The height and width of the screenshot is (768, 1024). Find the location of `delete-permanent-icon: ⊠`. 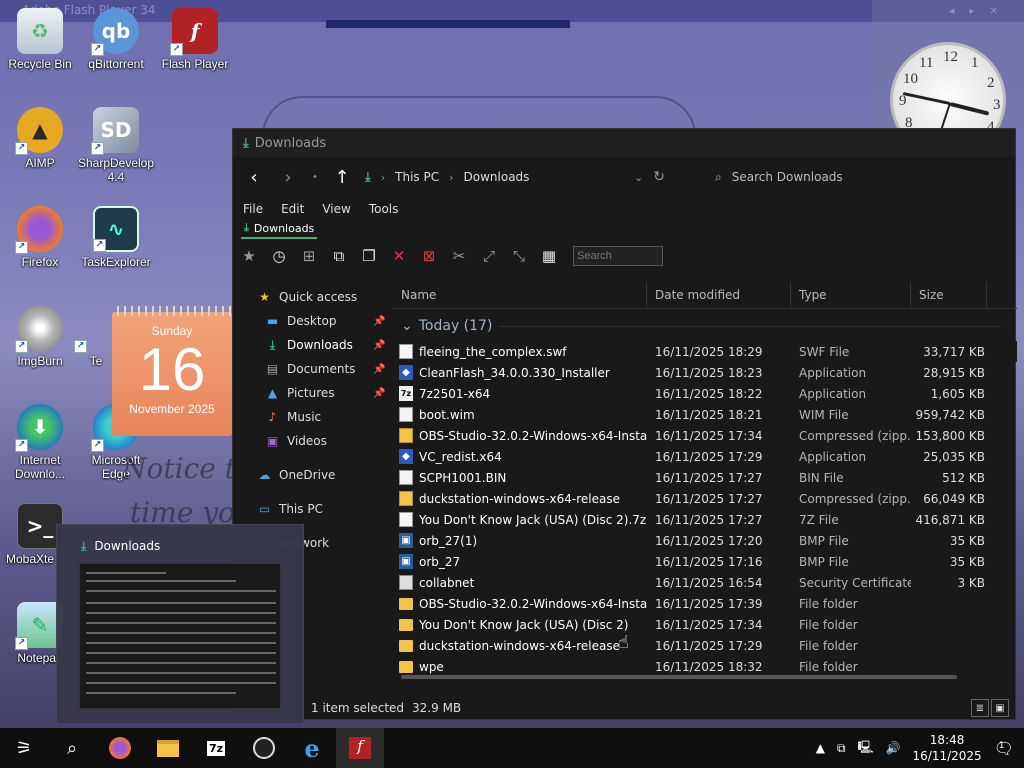

delete-permanent-icon: ⊠ is located at coordinates (429, 256).